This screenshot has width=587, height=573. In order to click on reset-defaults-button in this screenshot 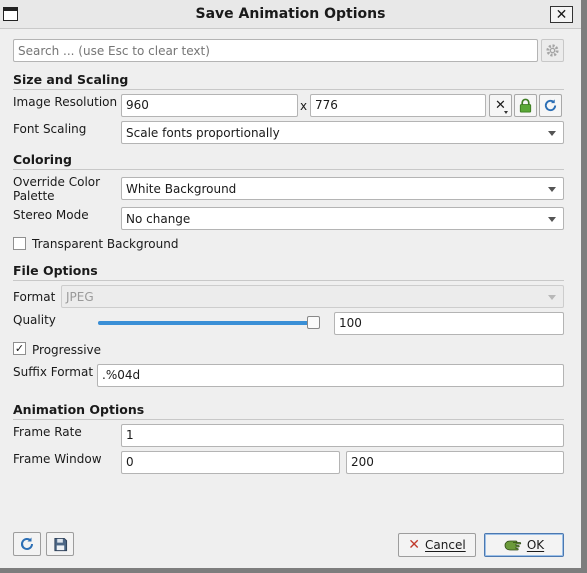, I will do `click(27, 544)`.